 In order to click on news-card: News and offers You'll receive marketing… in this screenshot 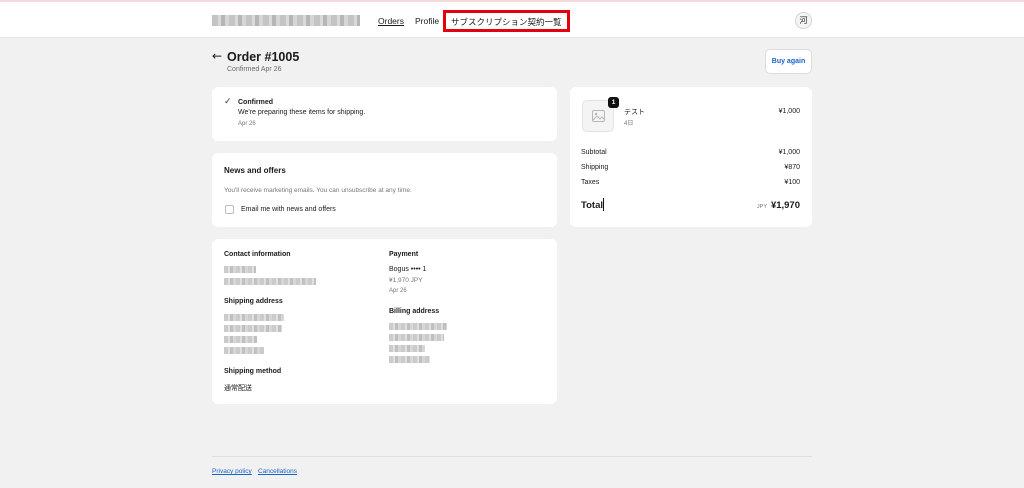, I will do `click(384, 190)`.